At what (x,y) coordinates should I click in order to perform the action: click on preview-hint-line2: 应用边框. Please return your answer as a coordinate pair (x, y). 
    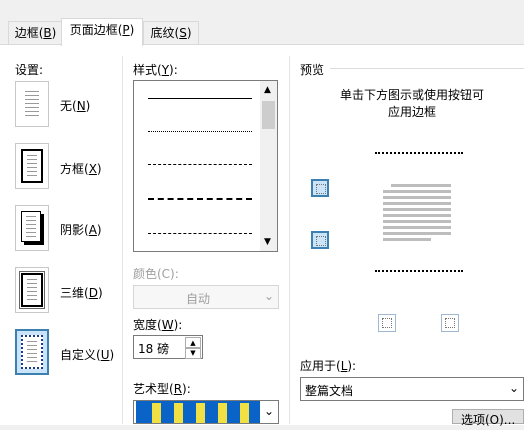
    Looking at the image, I should click on (411, 112).